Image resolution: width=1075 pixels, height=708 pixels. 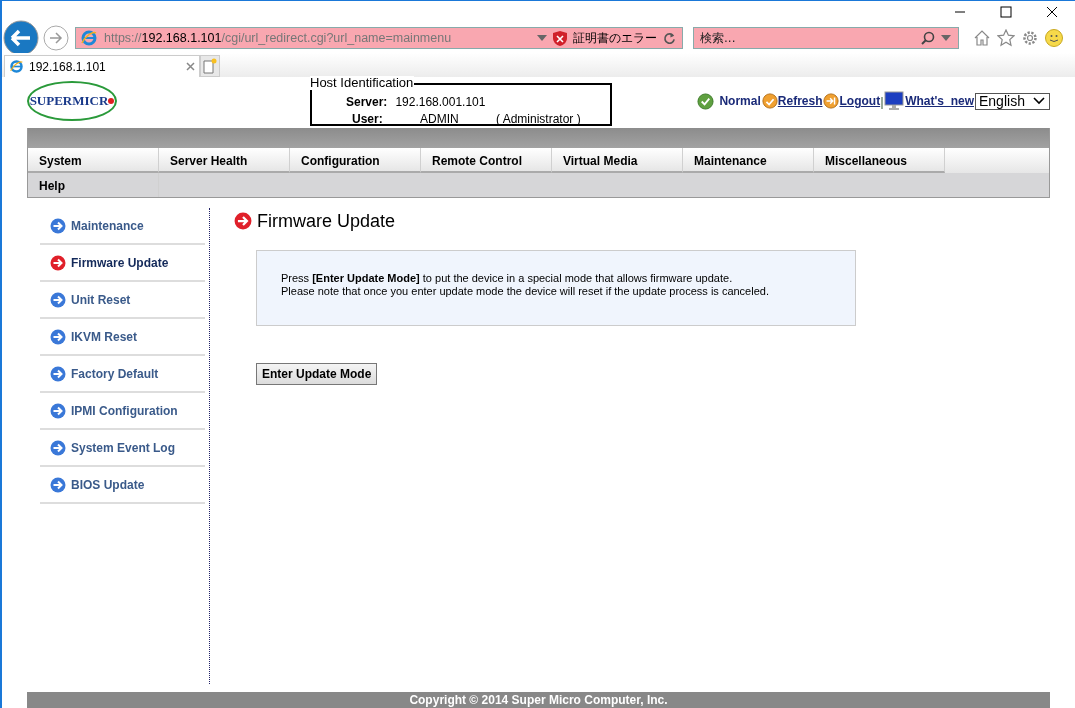 What do you see at coordinates (122, 374) in the screenshot?
I see `sidebar-item: Factory Default` at bounding box center [122, 374].